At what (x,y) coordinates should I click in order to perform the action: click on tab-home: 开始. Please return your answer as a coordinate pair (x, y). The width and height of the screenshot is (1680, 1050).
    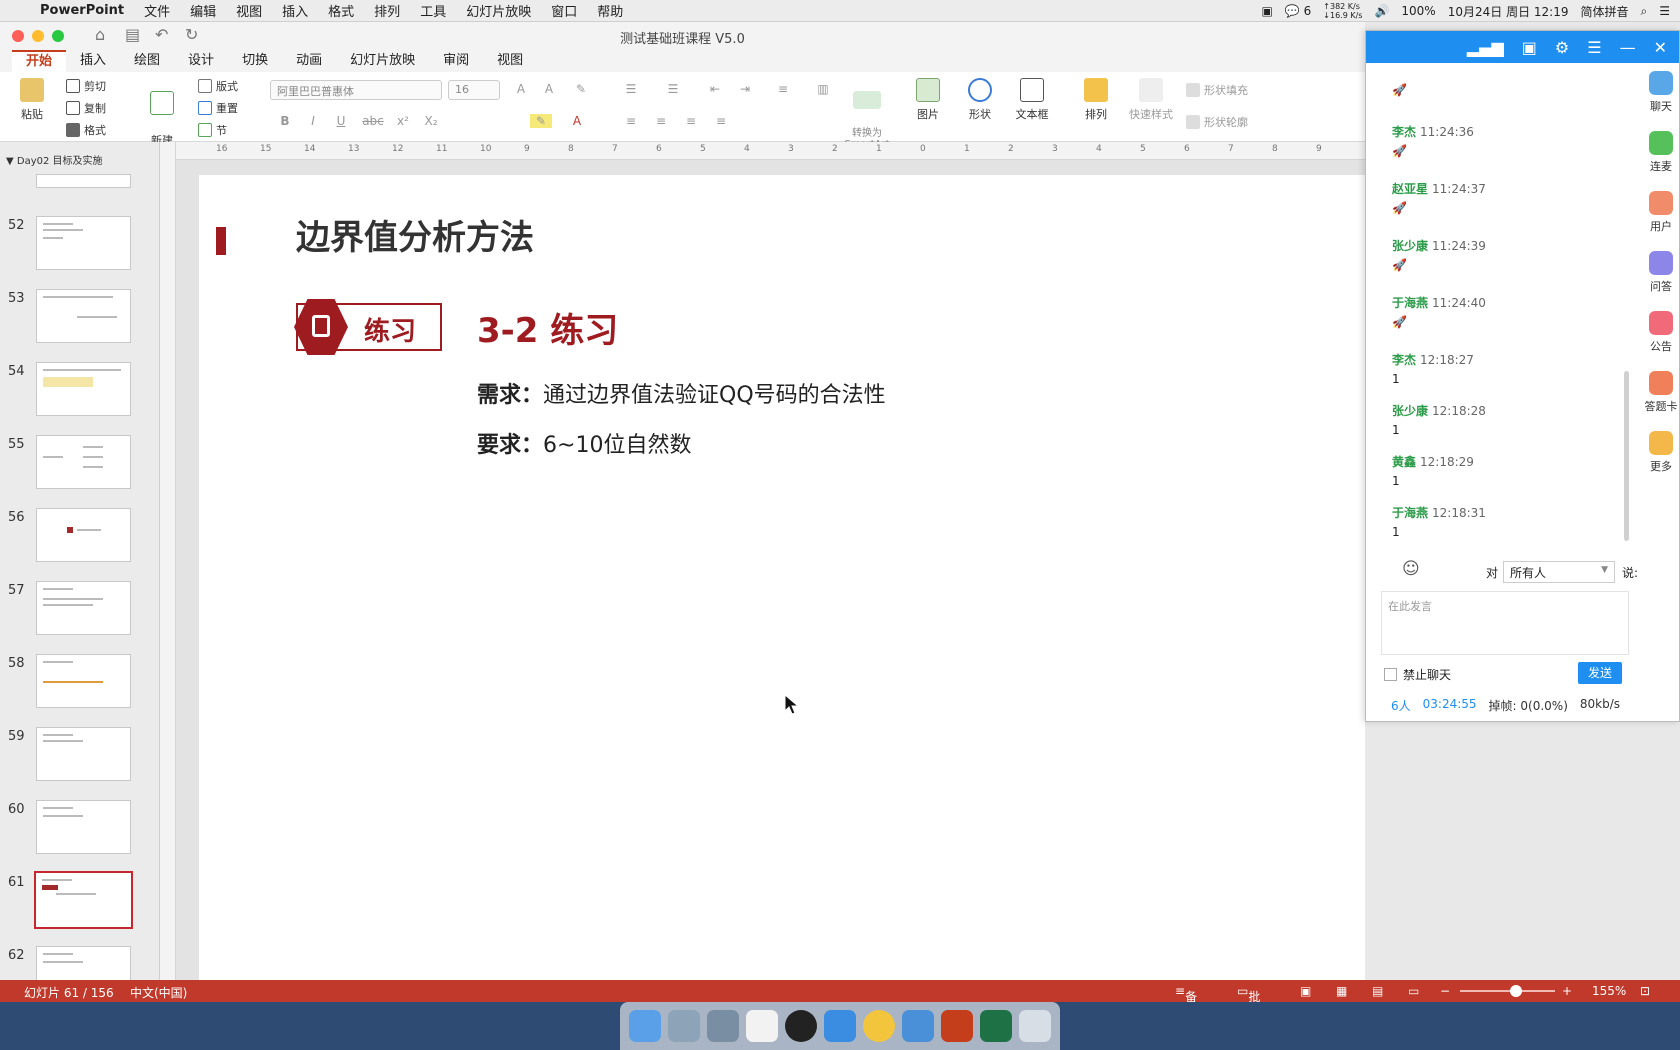
    Looking at the image, I should click on (39, 61).